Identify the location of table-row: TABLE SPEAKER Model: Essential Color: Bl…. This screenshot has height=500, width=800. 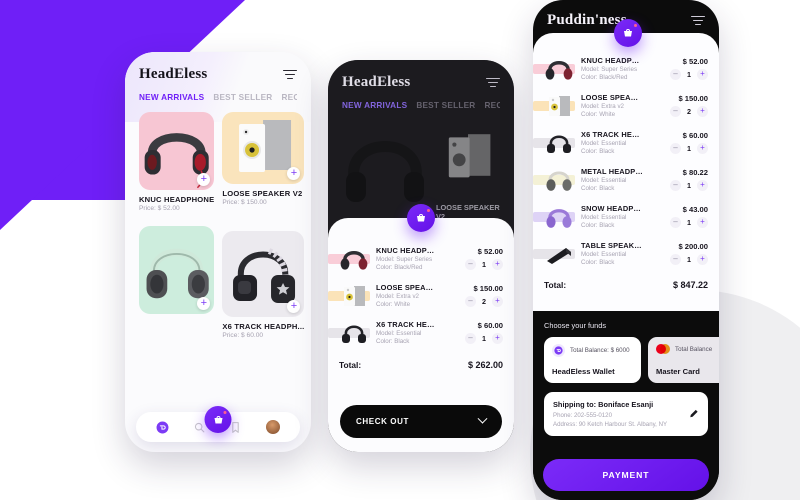
(620, 253).